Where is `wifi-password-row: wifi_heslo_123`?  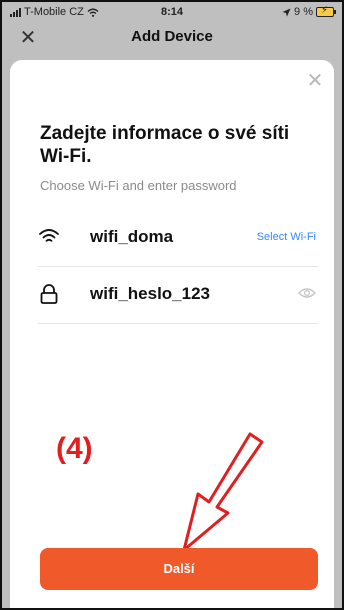
wifi-password-row: wifi_heslo_123 is located at coordinates (178, 295).